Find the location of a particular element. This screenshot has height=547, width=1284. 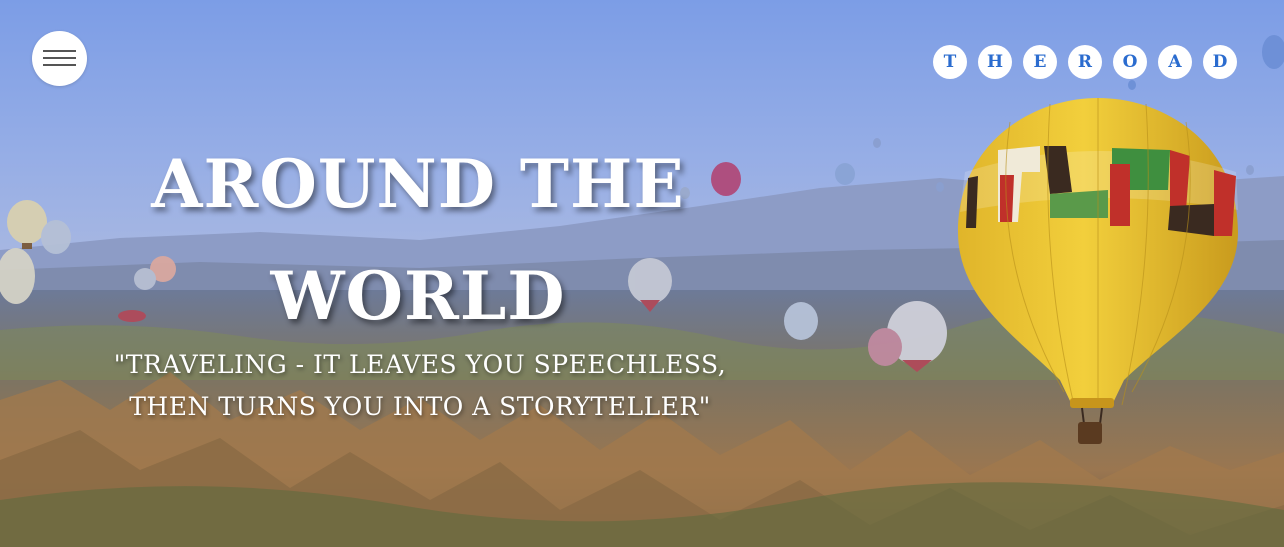

logo-letter: O is located at coordinates (1130, 62).